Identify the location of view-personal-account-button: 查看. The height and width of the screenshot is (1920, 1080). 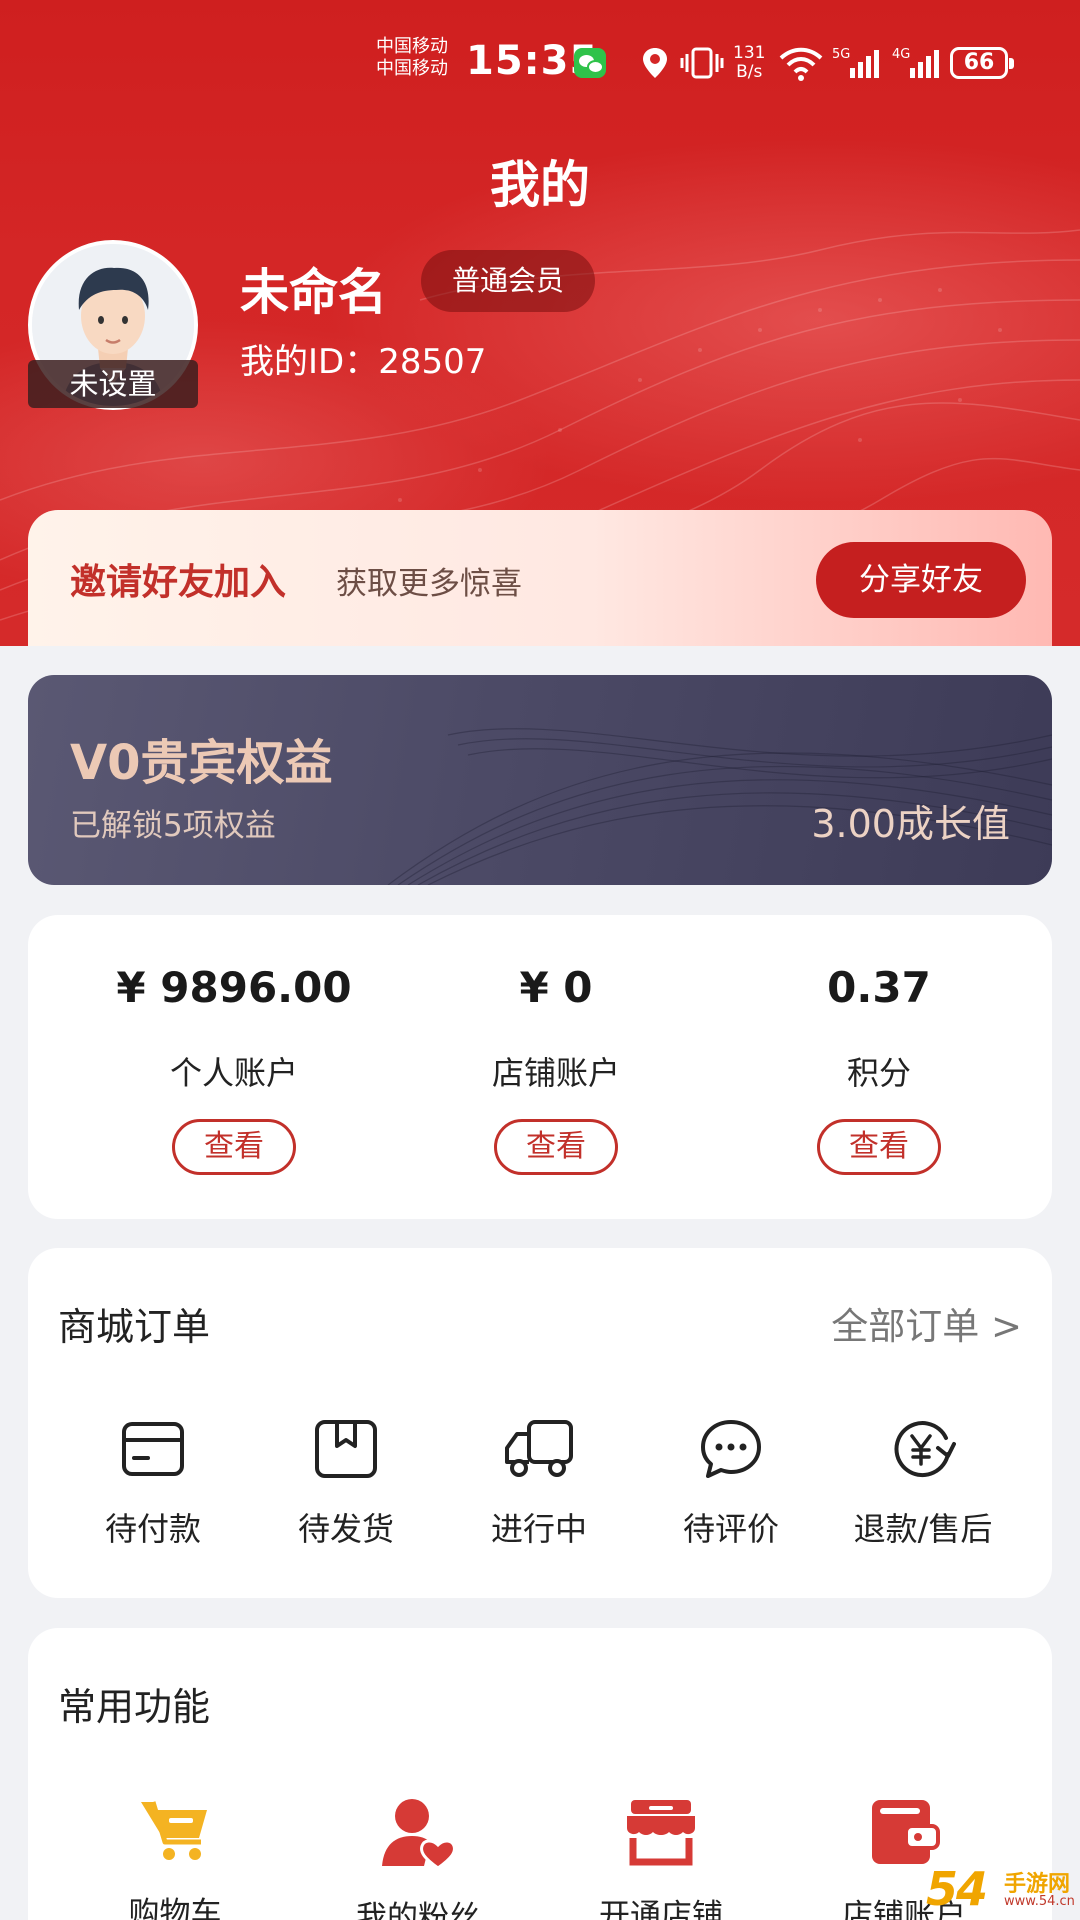
(234, 1147).